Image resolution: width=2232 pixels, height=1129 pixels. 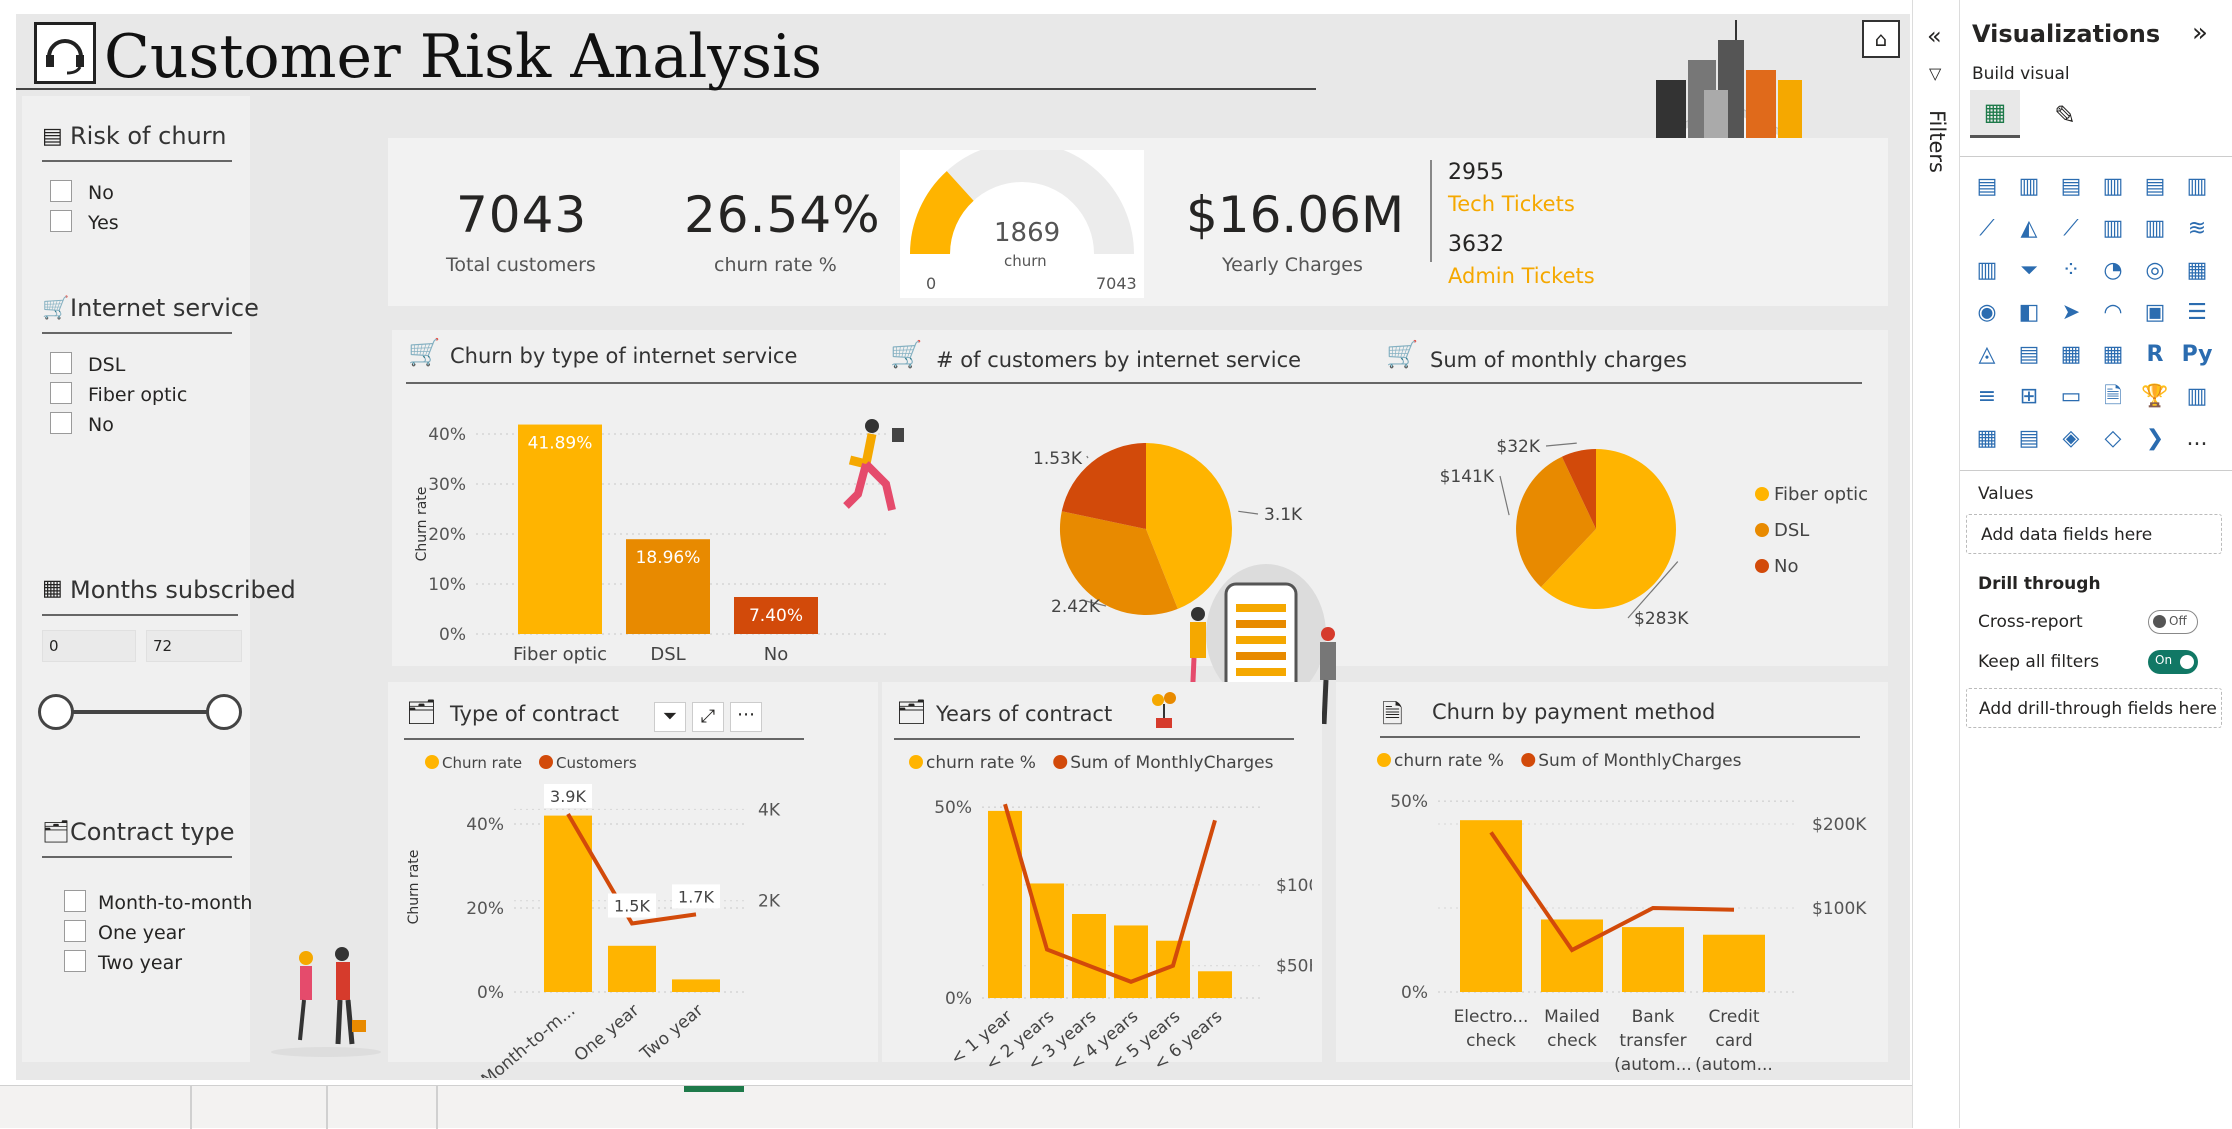 I want to click on chart-title: Churn by type of internet service, so click(x=624, y=356).